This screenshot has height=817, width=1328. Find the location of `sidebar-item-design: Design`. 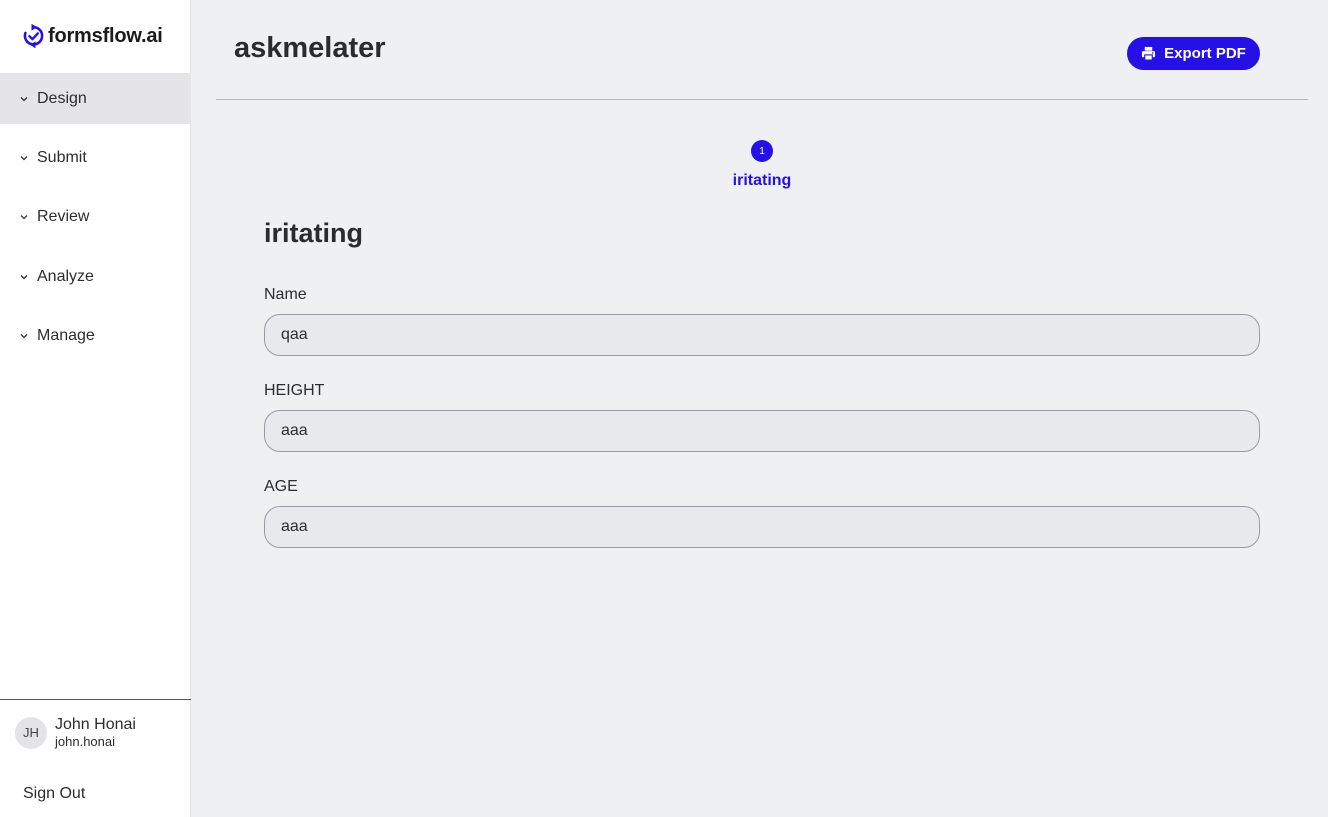

sidebar-item-design: Design is located at coordinates (95, 98).